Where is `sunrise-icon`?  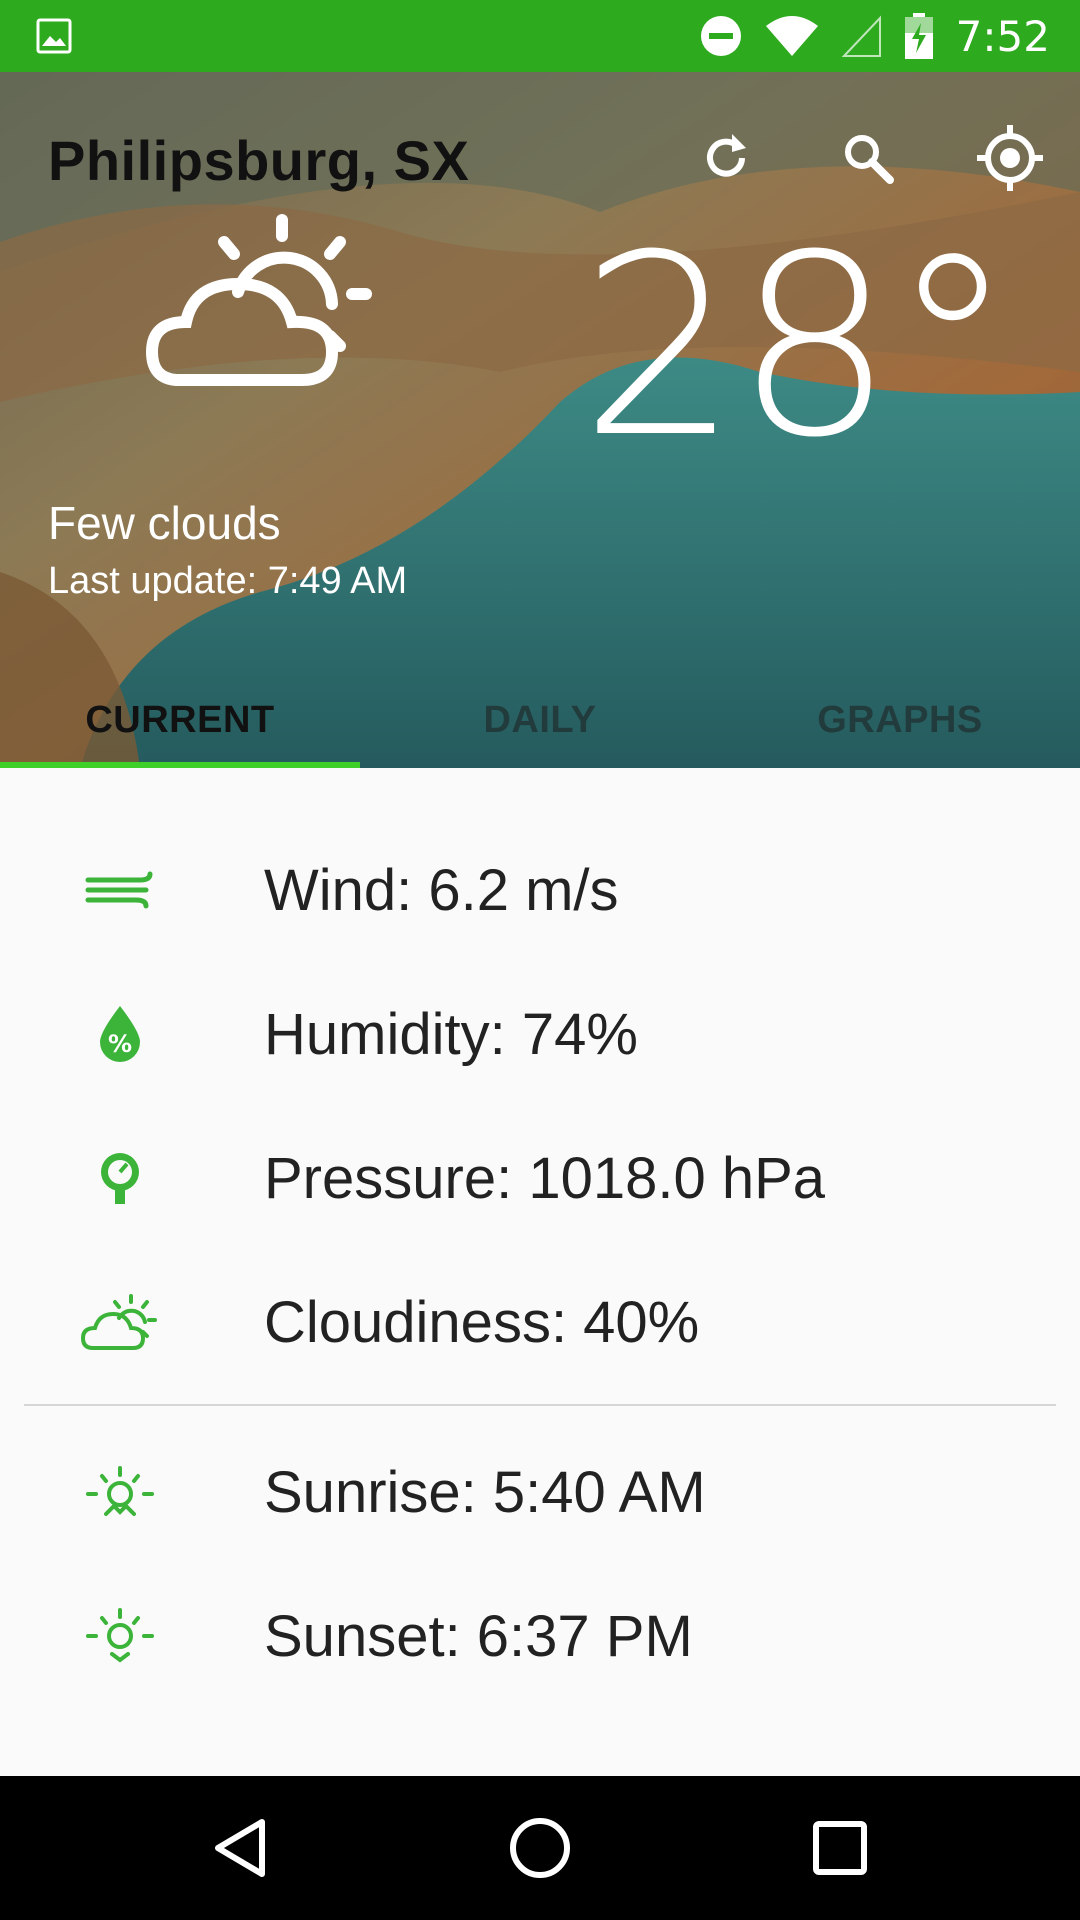 sunrise-icon is located at coordinates (120, 1491).